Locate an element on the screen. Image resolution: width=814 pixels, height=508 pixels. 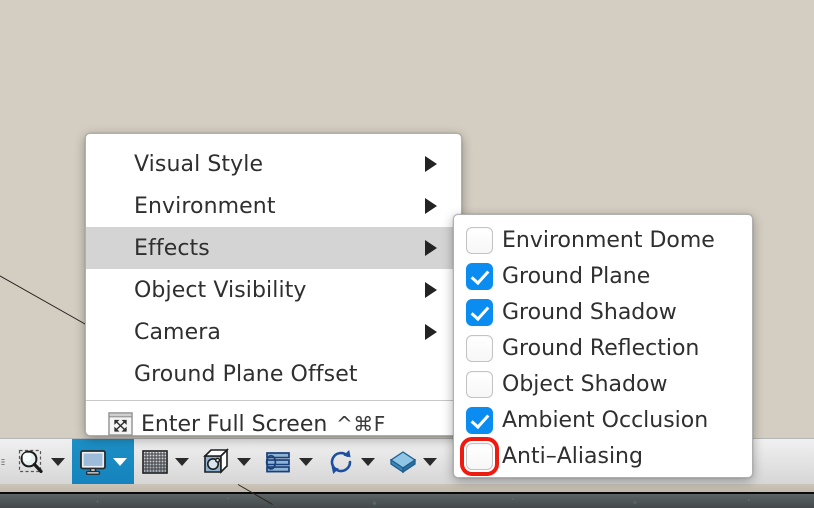
rotate-tool-chevron-down-icon is located at coordinates (368, 461).